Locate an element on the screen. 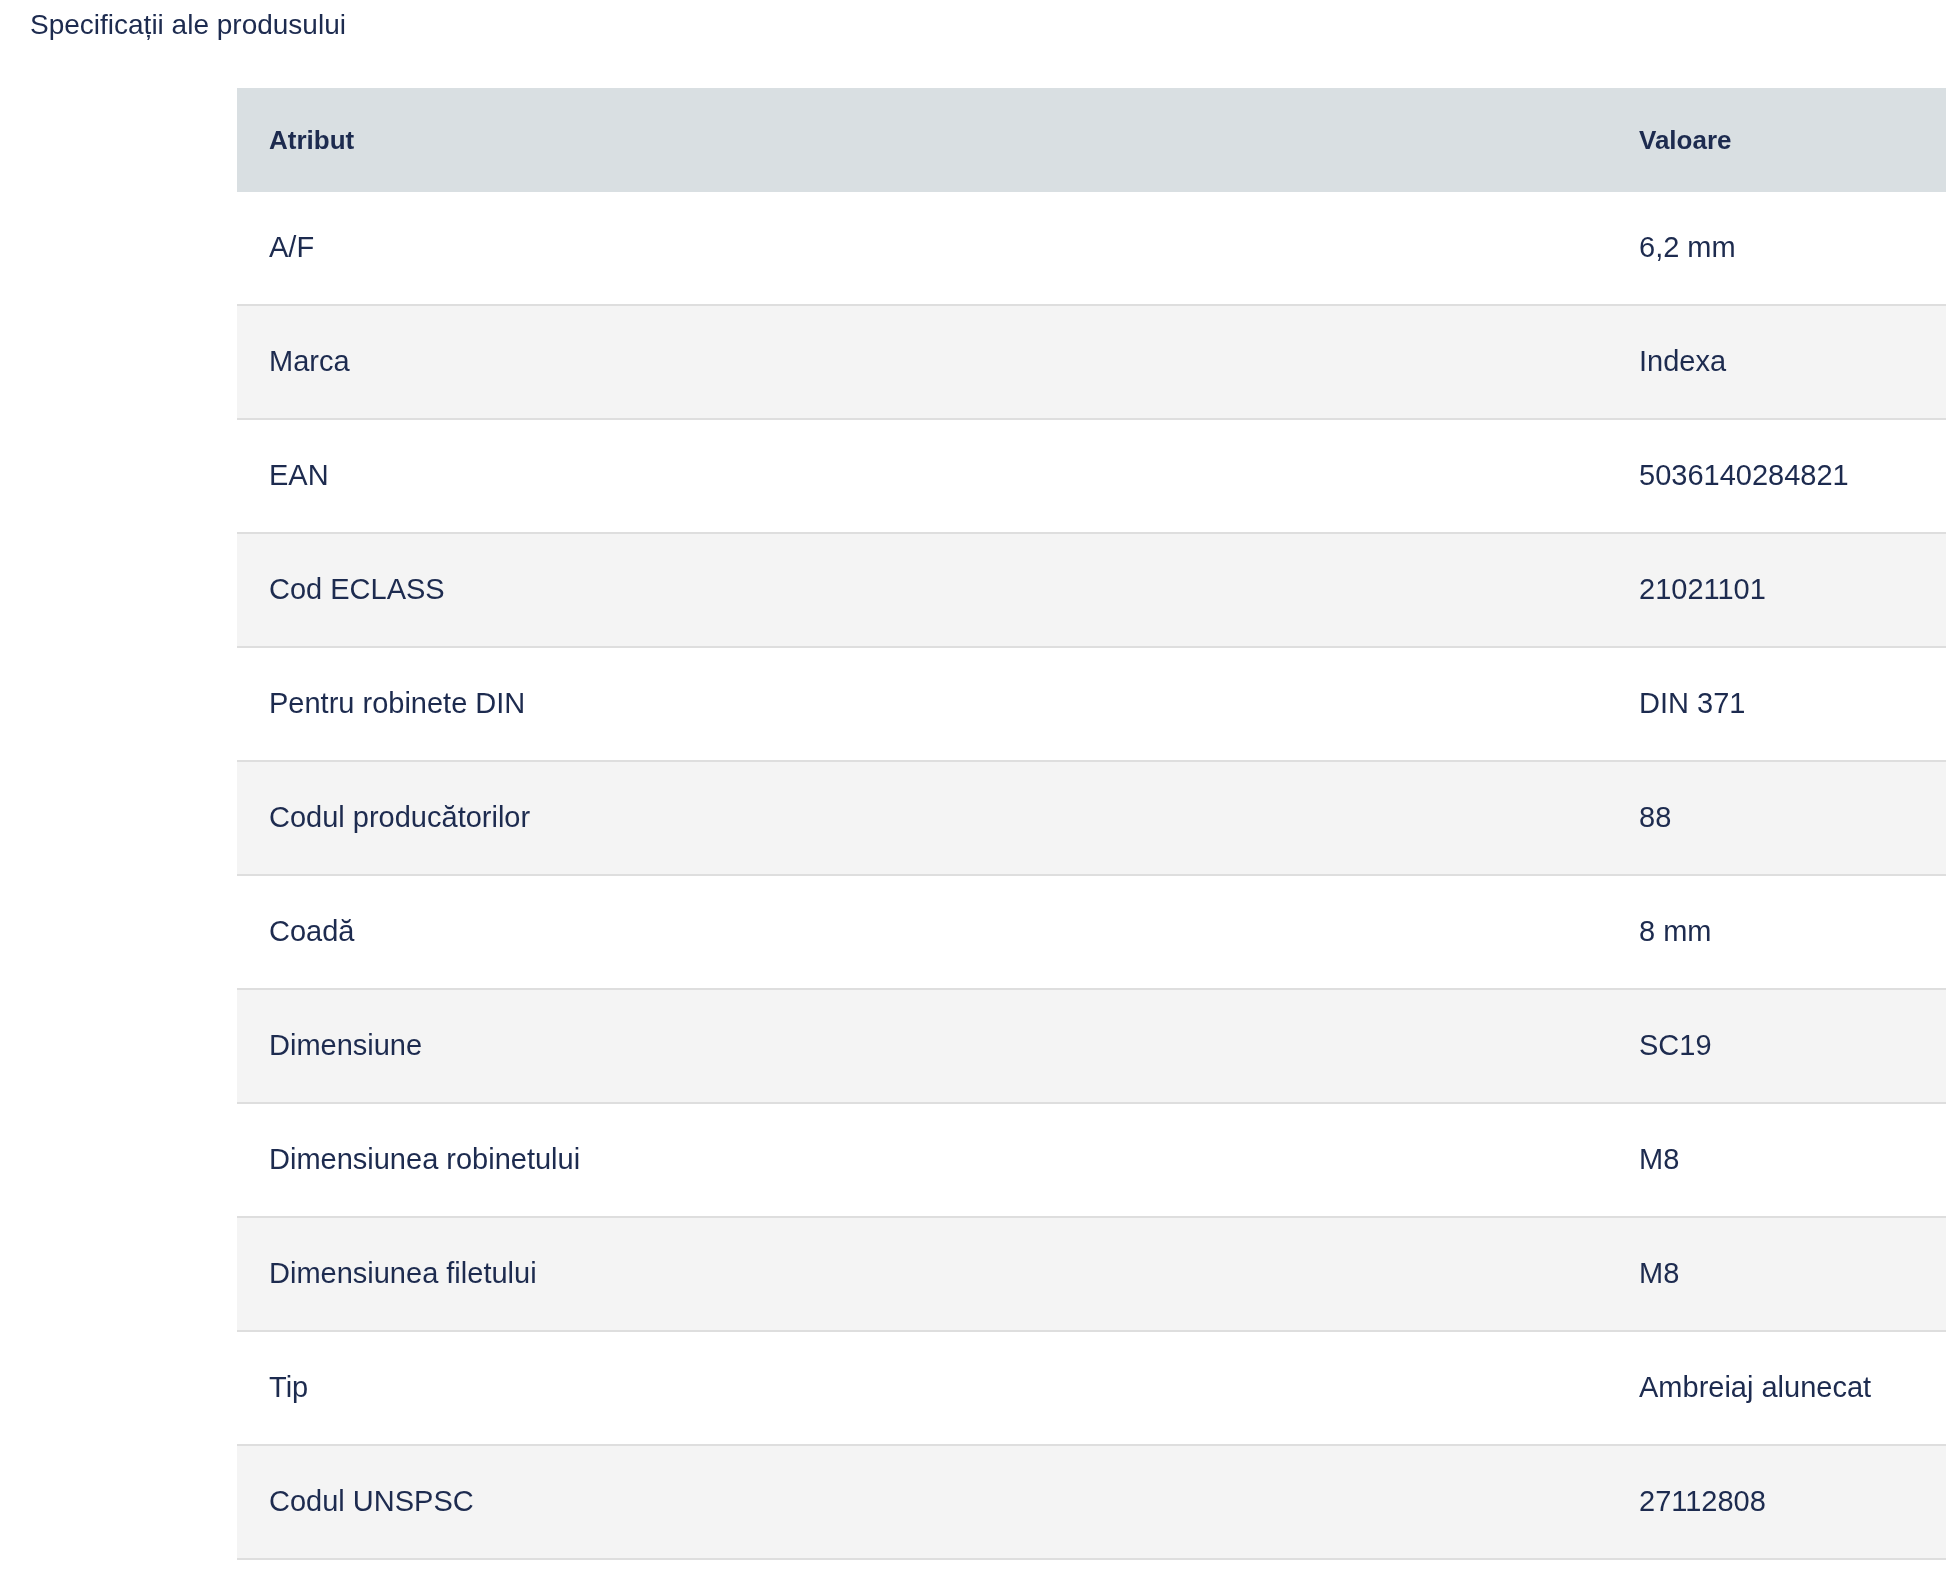 The image size is (1946, 1582). table-cell-text: 27112808 is located at coordinates (1702, 1502).